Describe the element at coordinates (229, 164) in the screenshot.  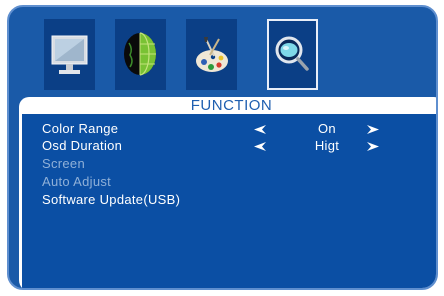
I see `menu-item-screen: Screen` at that location.